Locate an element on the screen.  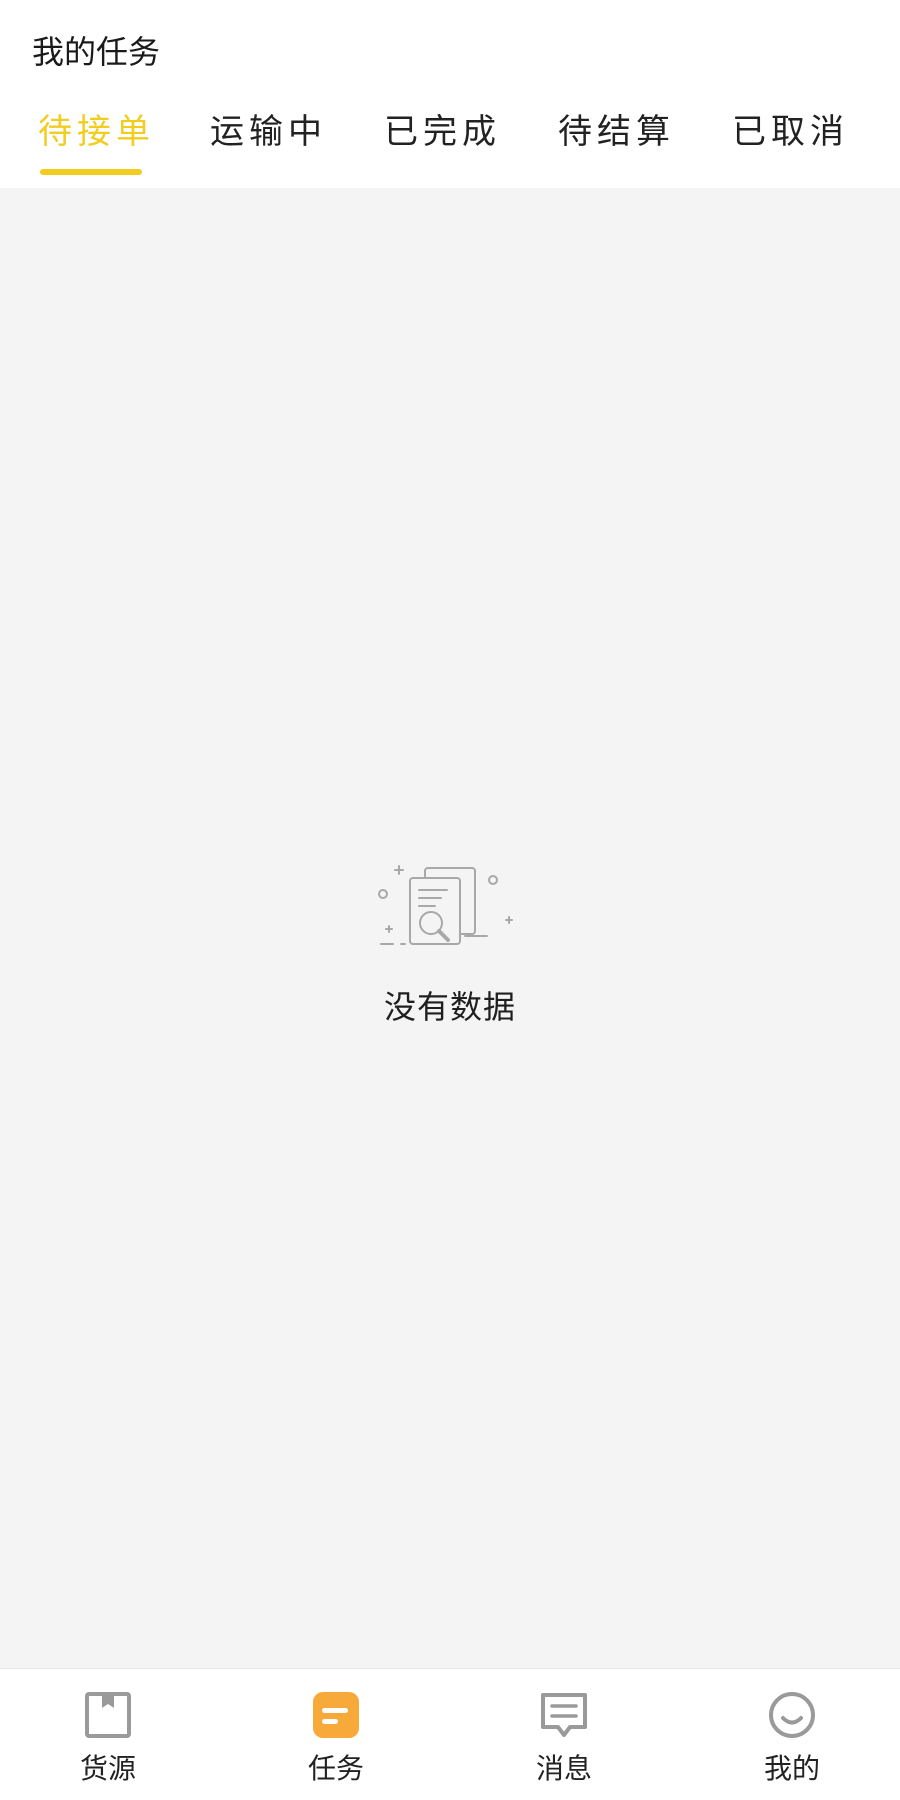
tabbar-item-messages: 消息 is located at coordinates (564, 1734).